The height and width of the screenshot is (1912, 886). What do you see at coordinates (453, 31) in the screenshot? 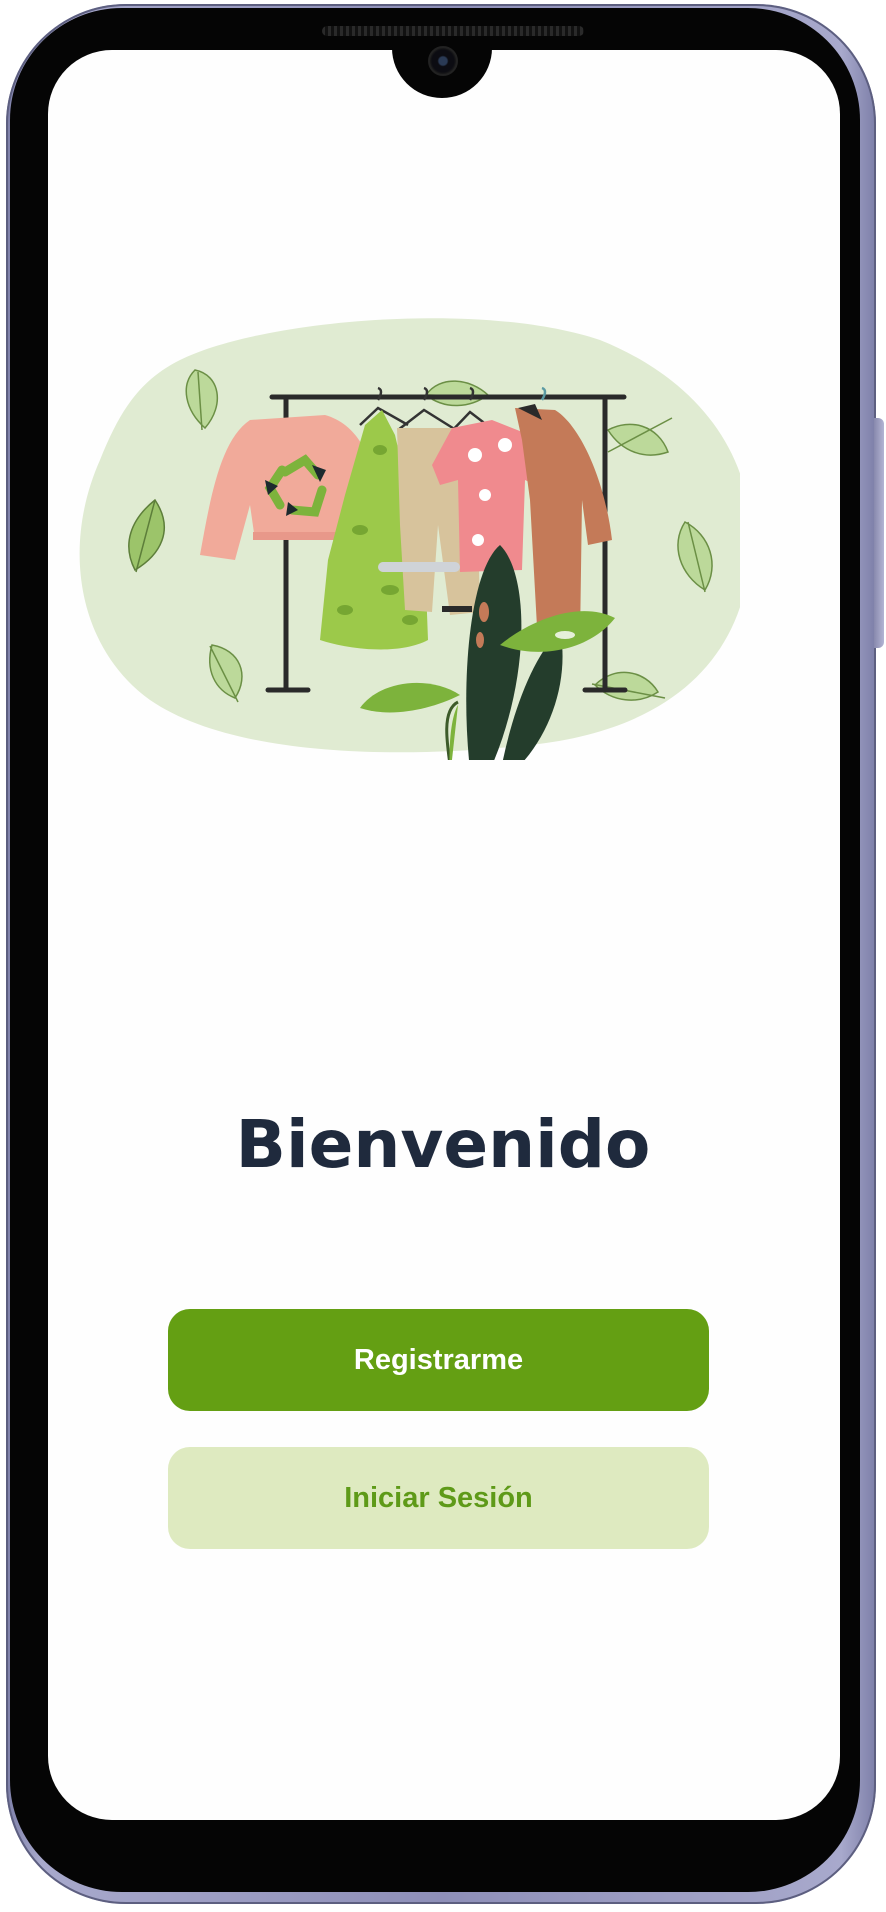
I see `phone-speaker` at bounding box center [453, 31].